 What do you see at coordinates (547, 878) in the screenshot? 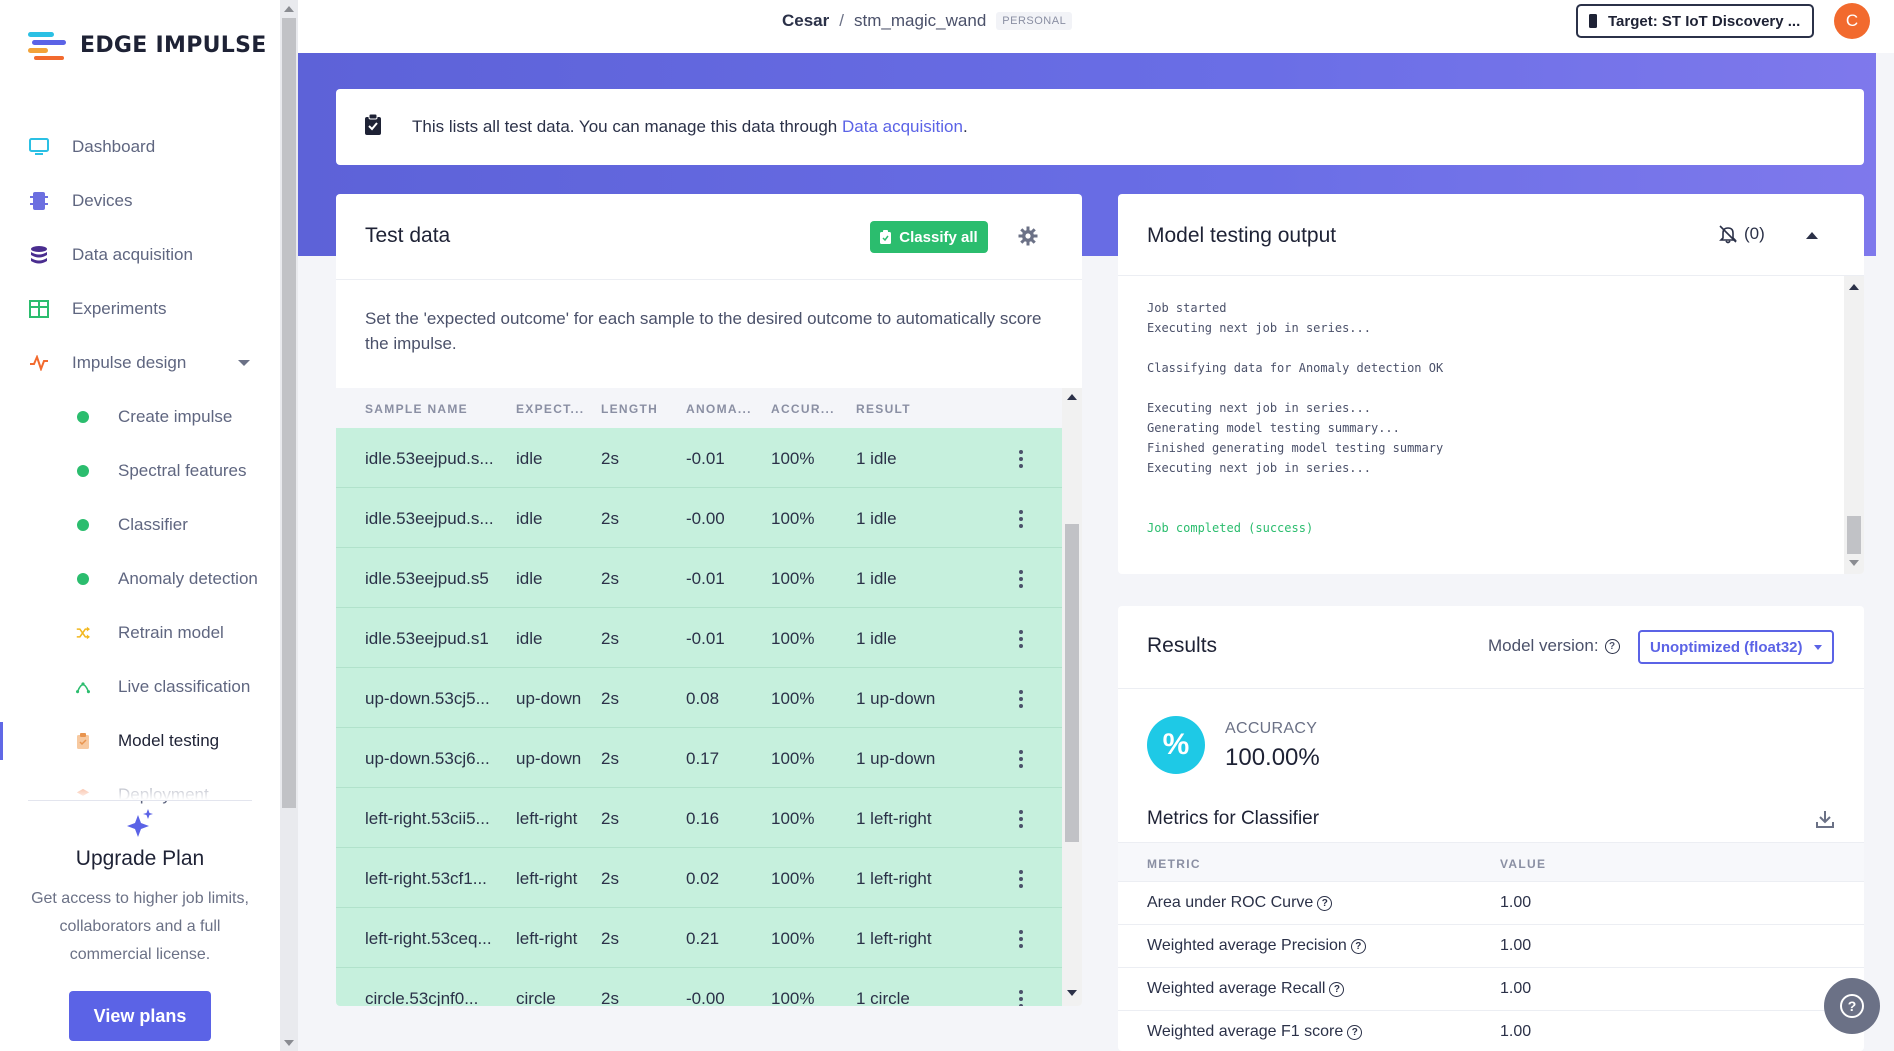
I see `table-cell: left-right` at bounding box center [547, 878].